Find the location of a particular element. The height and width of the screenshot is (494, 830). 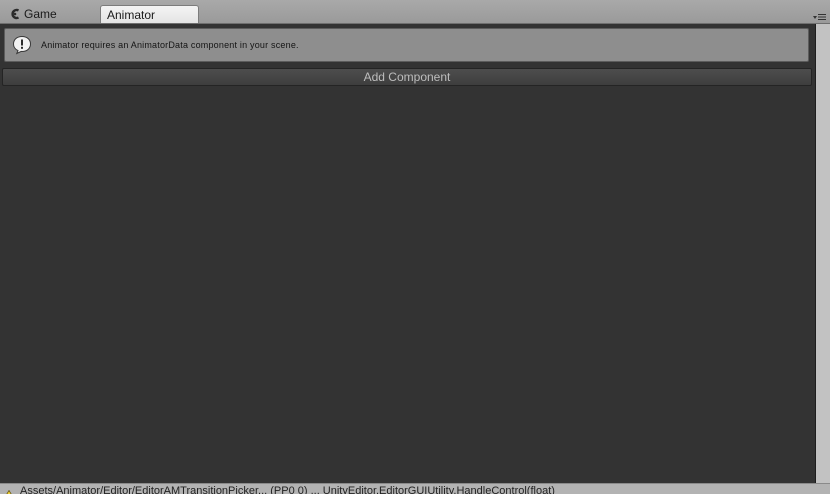

tab-menu-icon is located at coordinates (820, 16).